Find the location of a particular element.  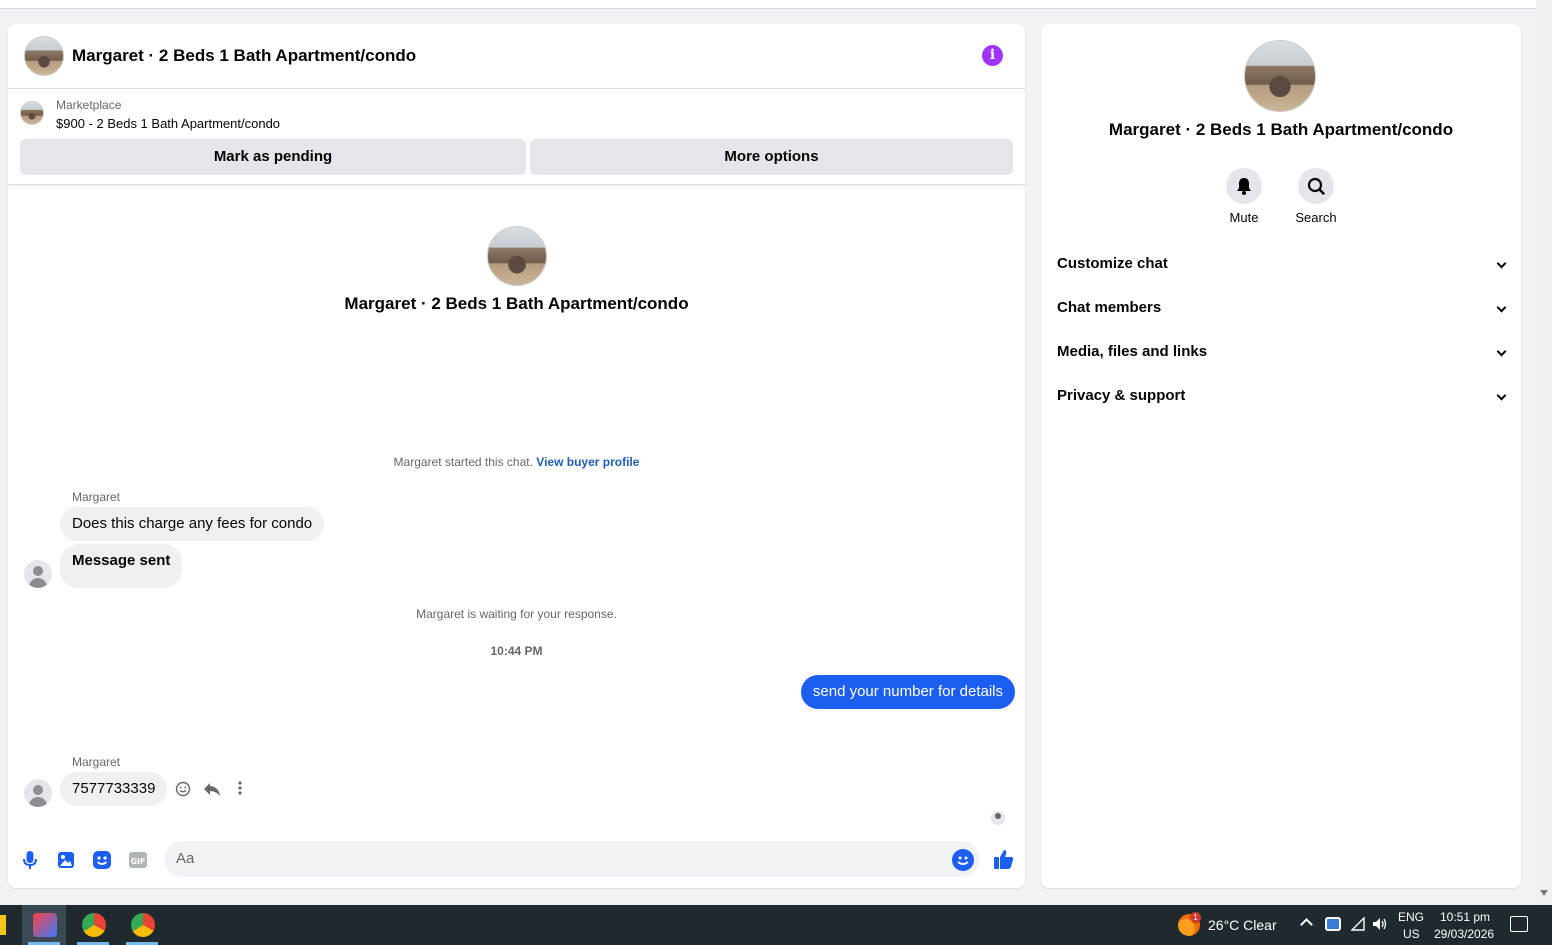

more-actions-icon is located at coordinates (240, 790).